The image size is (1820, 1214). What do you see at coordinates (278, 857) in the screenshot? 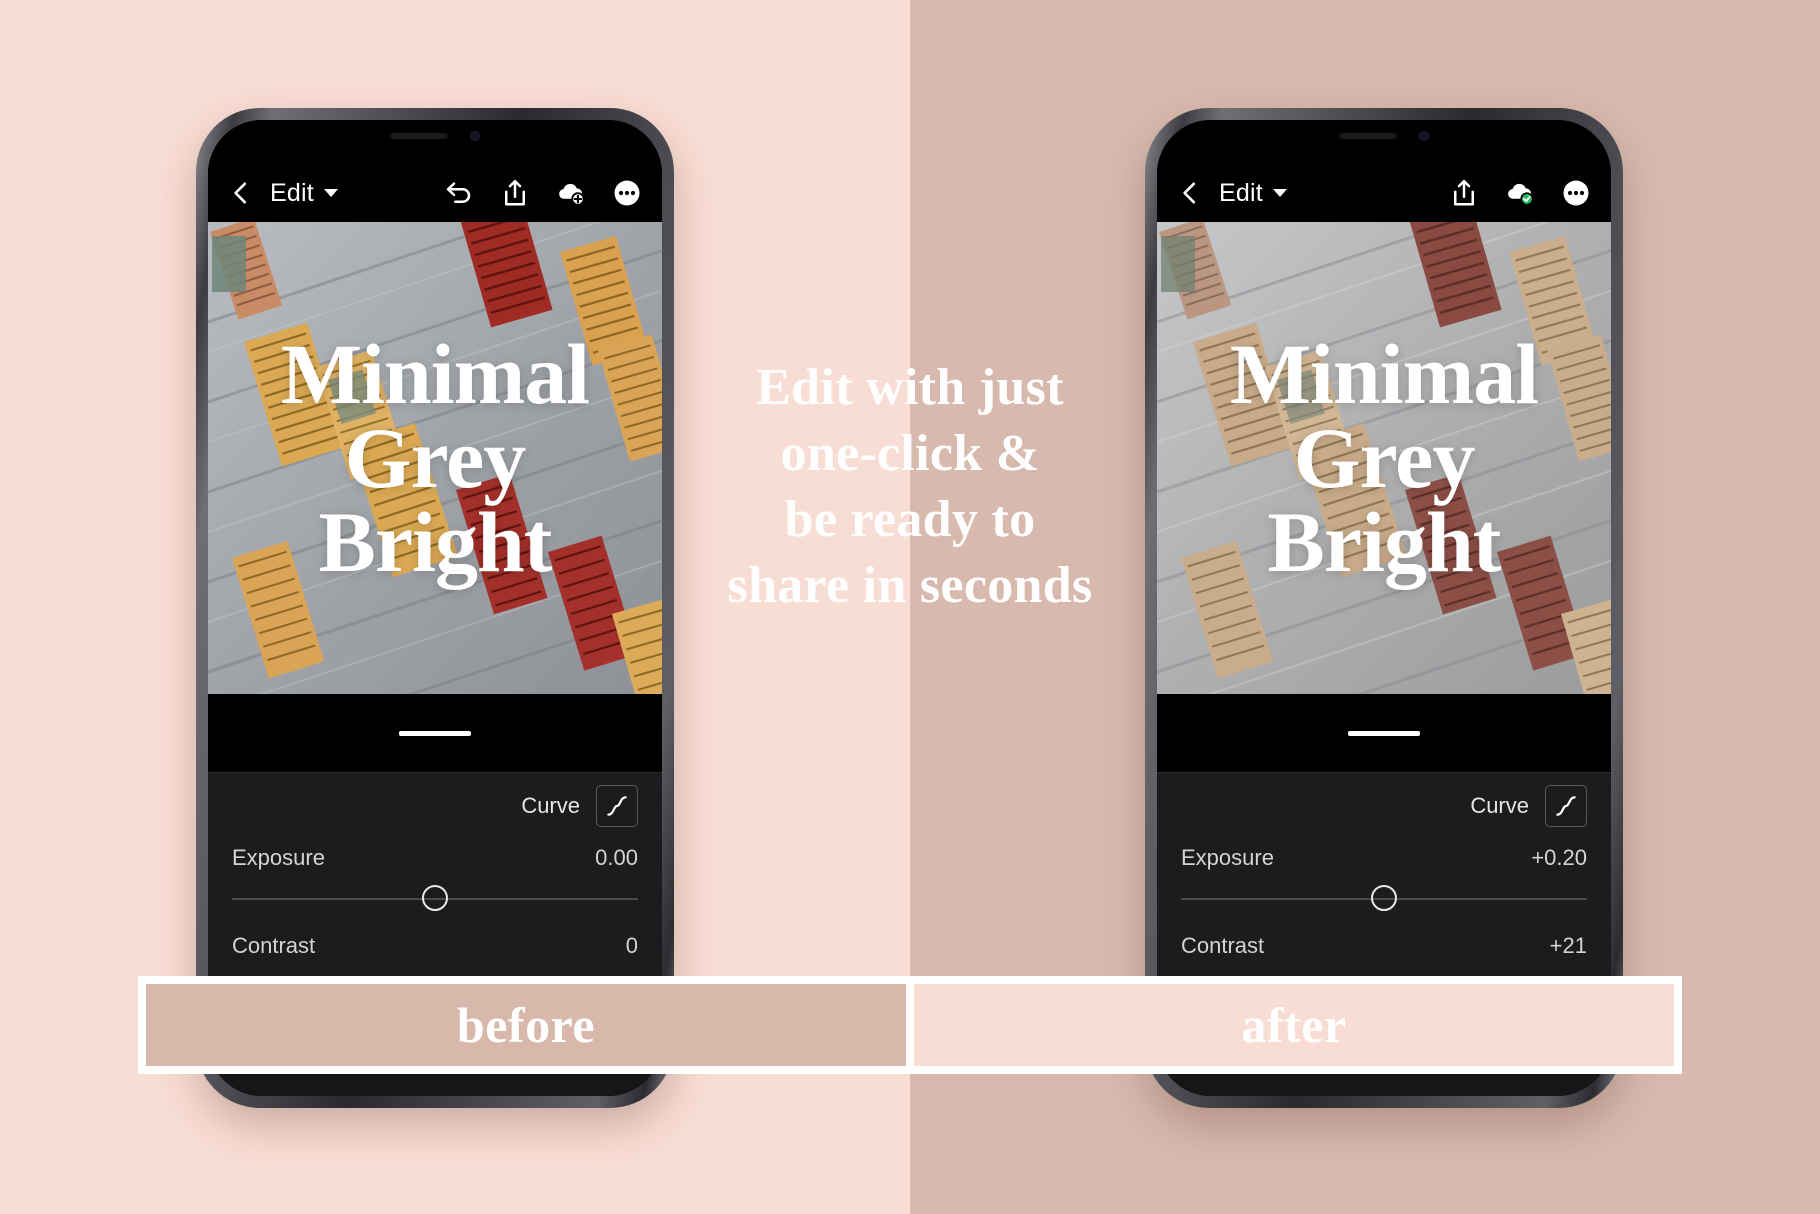
I see `before-exposure-label: Exposure` at bounding box center [278, 857].